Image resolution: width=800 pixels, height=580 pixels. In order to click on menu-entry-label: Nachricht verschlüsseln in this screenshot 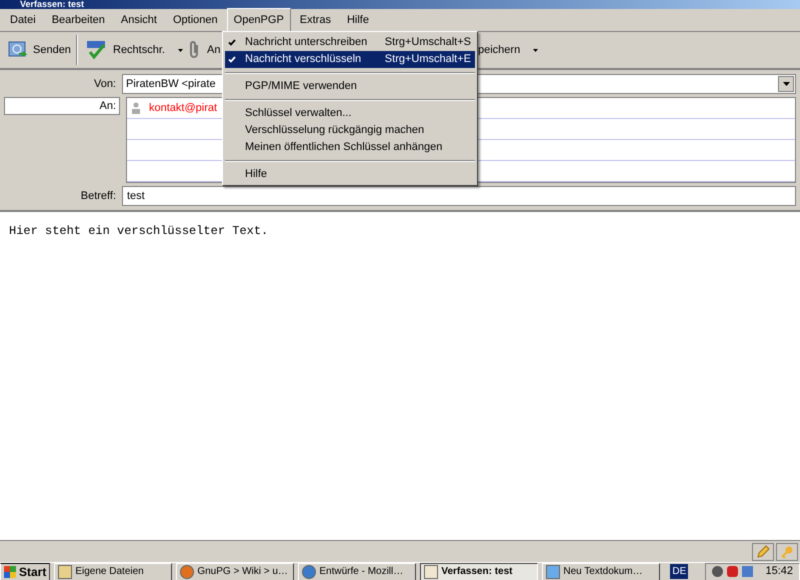, I will do `click(303, 60)`.